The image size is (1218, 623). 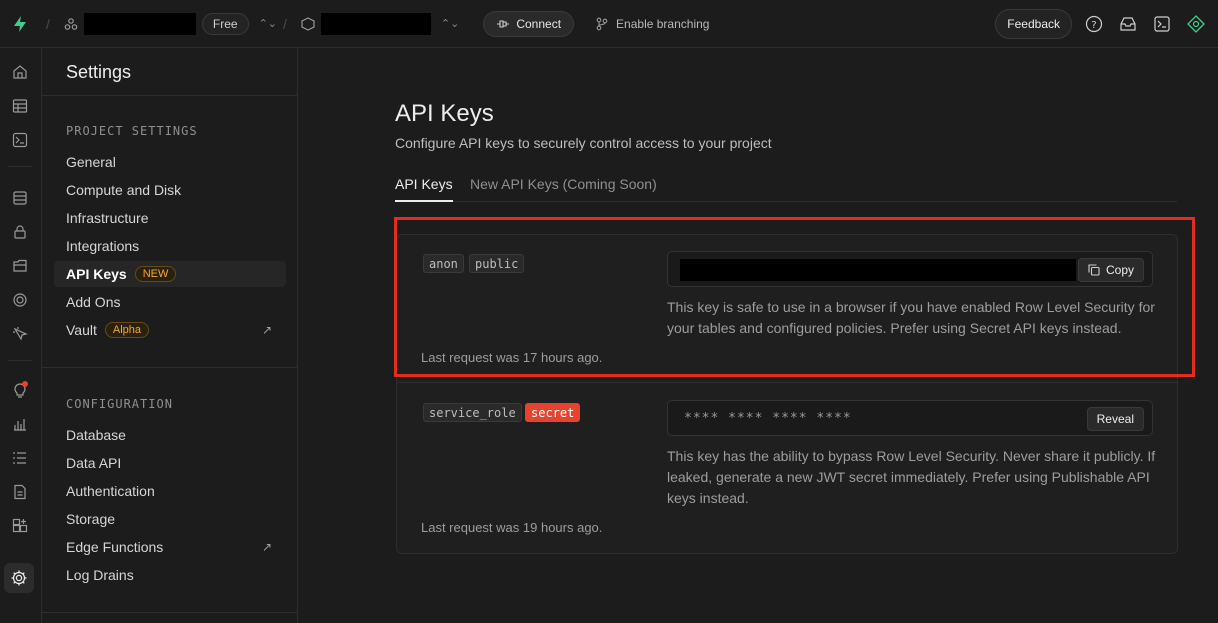 I want to click on sidebar-item-label: Vault, so click(x=81, y=330).